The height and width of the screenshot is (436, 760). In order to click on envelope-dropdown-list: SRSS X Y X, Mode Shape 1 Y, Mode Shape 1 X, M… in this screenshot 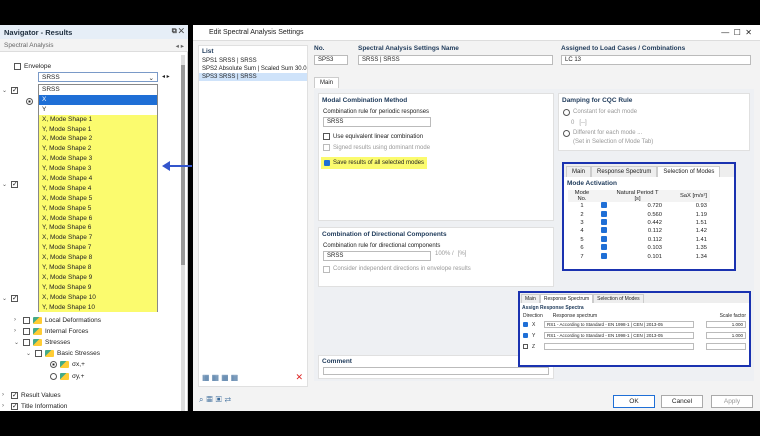, I will do `click(98, 198)`.